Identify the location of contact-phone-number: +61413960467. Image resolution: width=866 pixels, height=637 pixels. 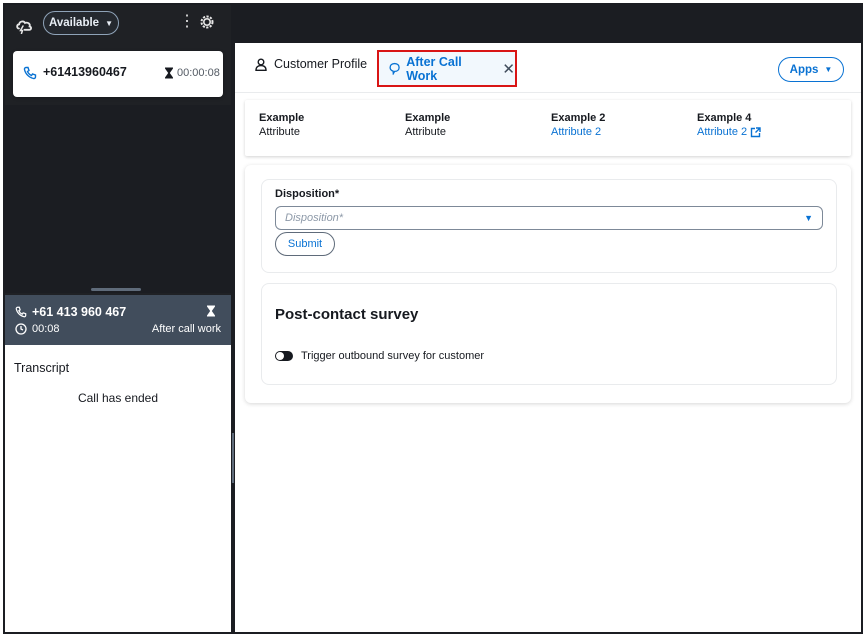
(85, 72).